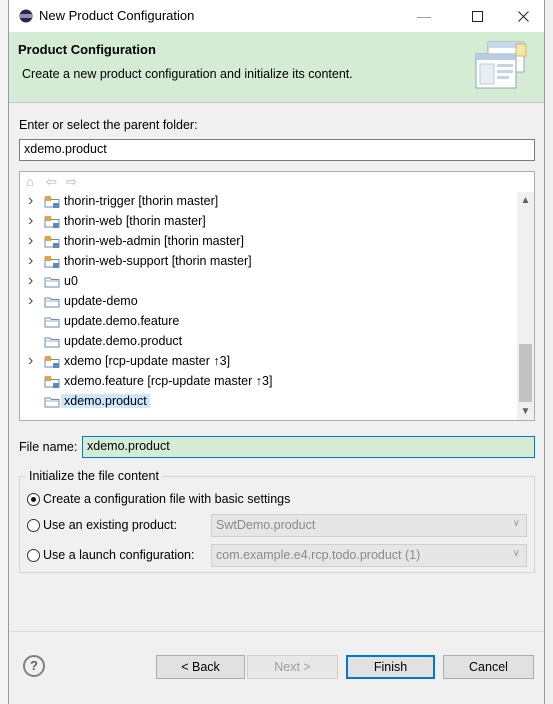 This screenshot has height=704, width=553. Describe the element at coordinates (118, 555) in the screenshot. I see `option-launch-label: Use a launch configuration:` at that location.